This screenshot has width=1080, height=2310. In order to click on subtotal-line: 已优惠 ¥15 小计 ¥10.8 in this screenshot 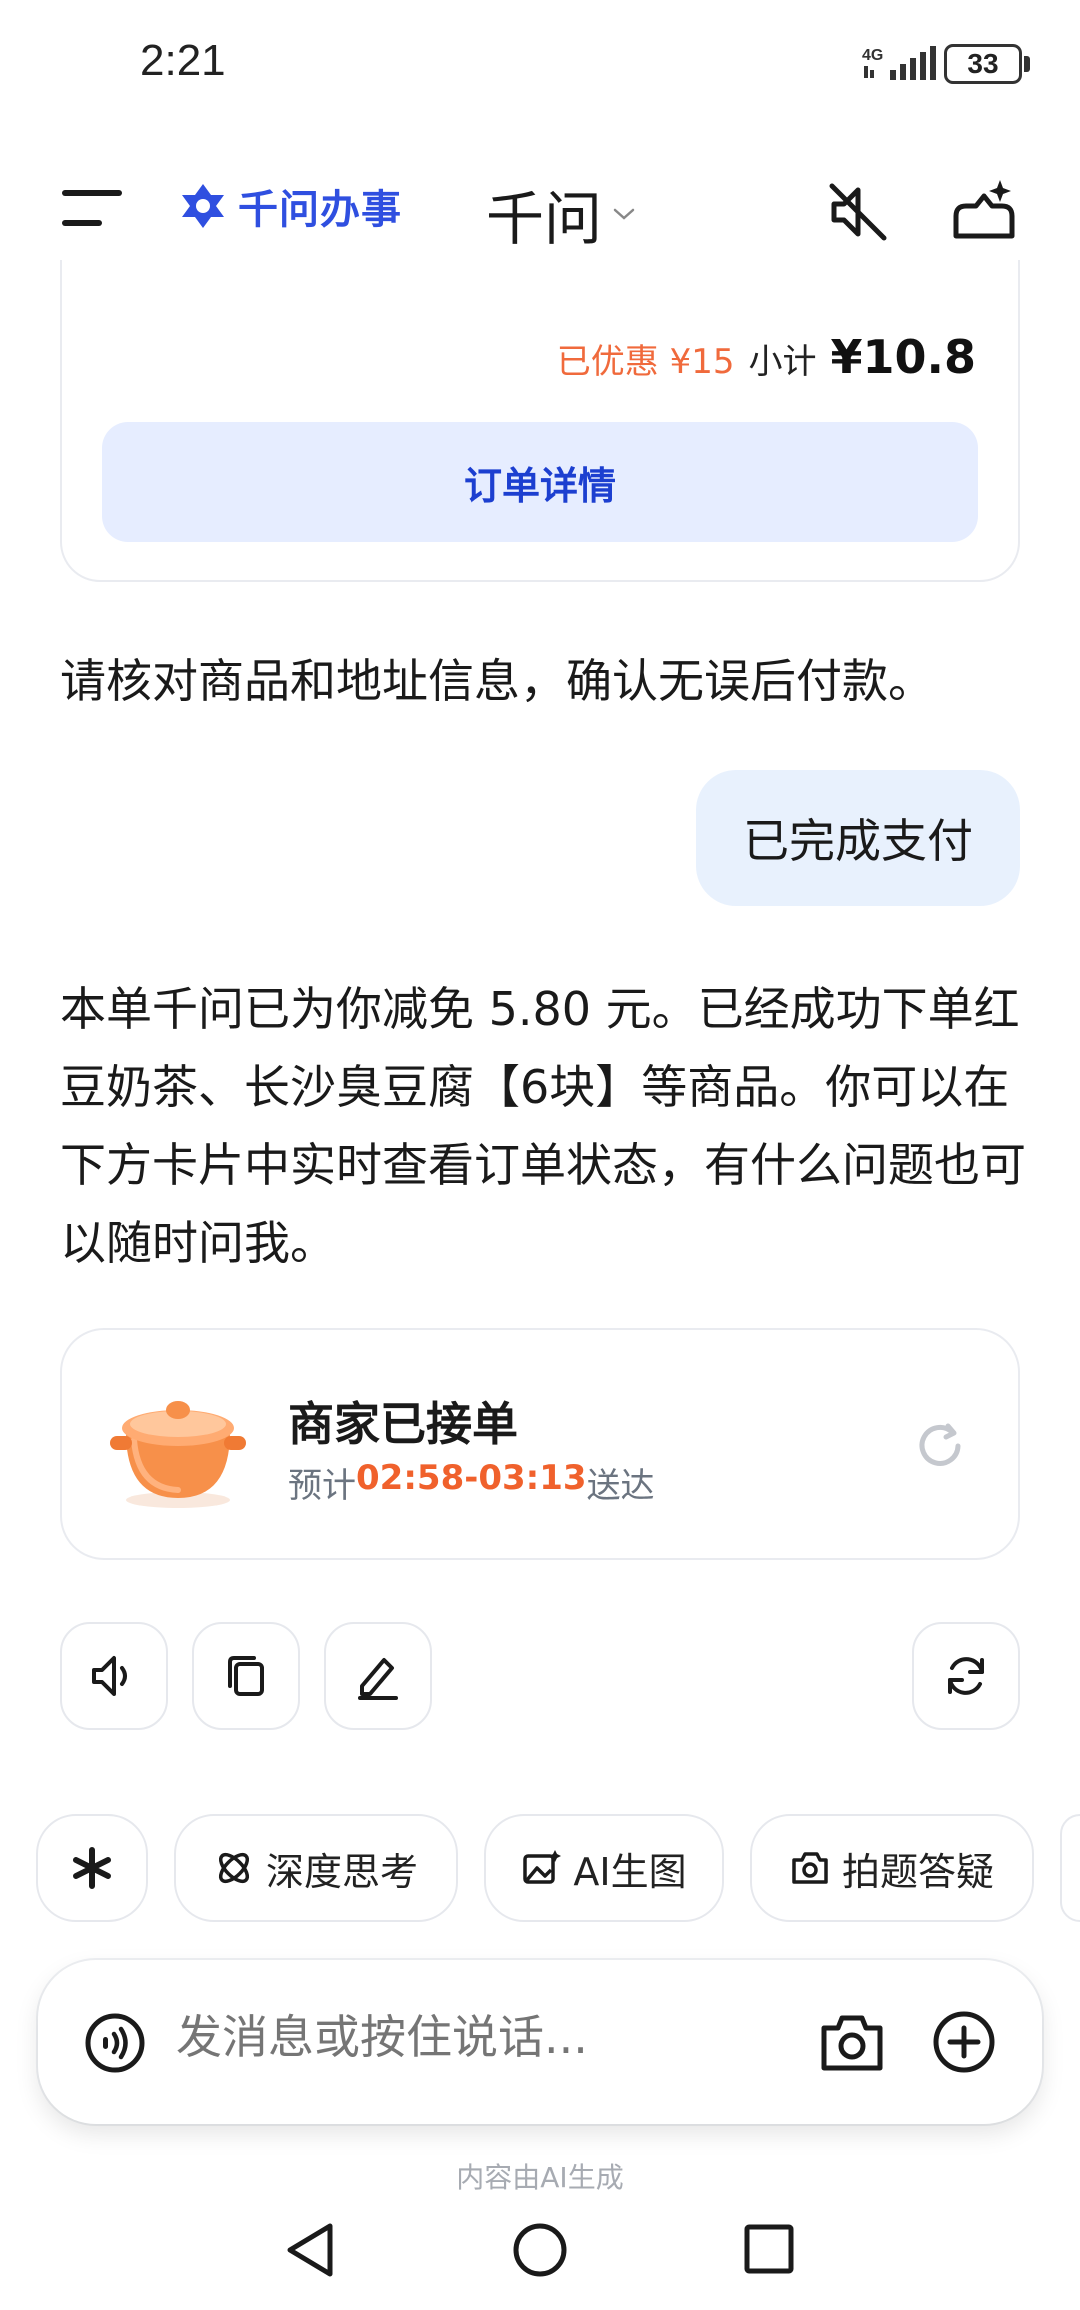, I will do `click(766, 357)`.